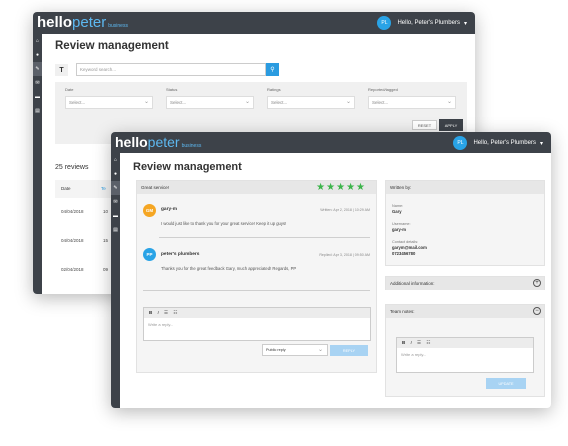  I want to click on contact-label: Contact details:, so click(405, 242).